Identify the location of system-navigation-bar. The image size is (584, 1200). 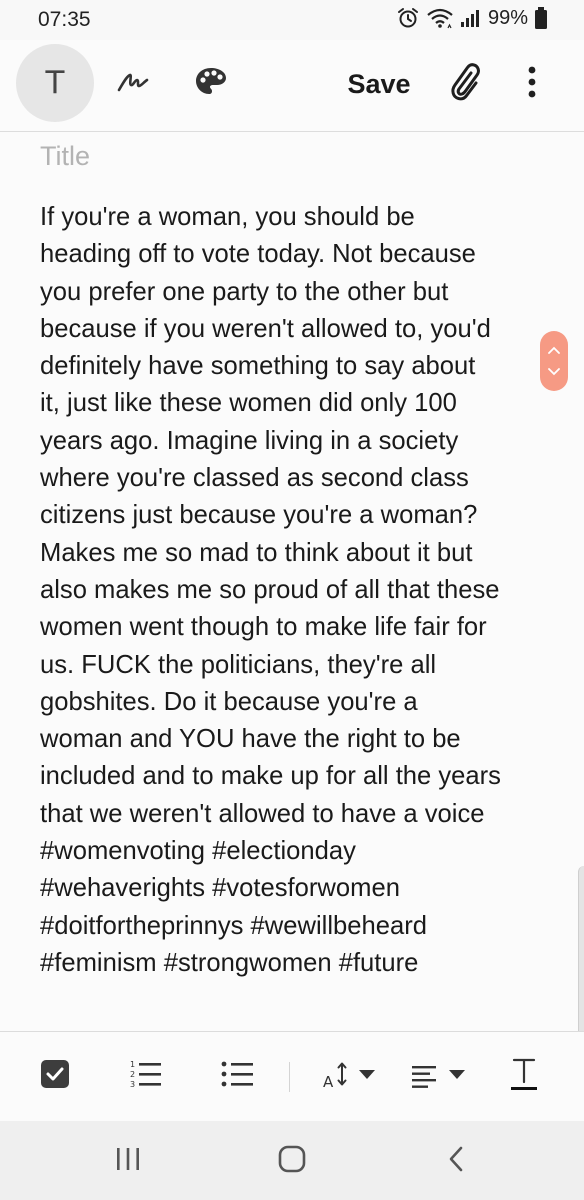
(292, 1160).